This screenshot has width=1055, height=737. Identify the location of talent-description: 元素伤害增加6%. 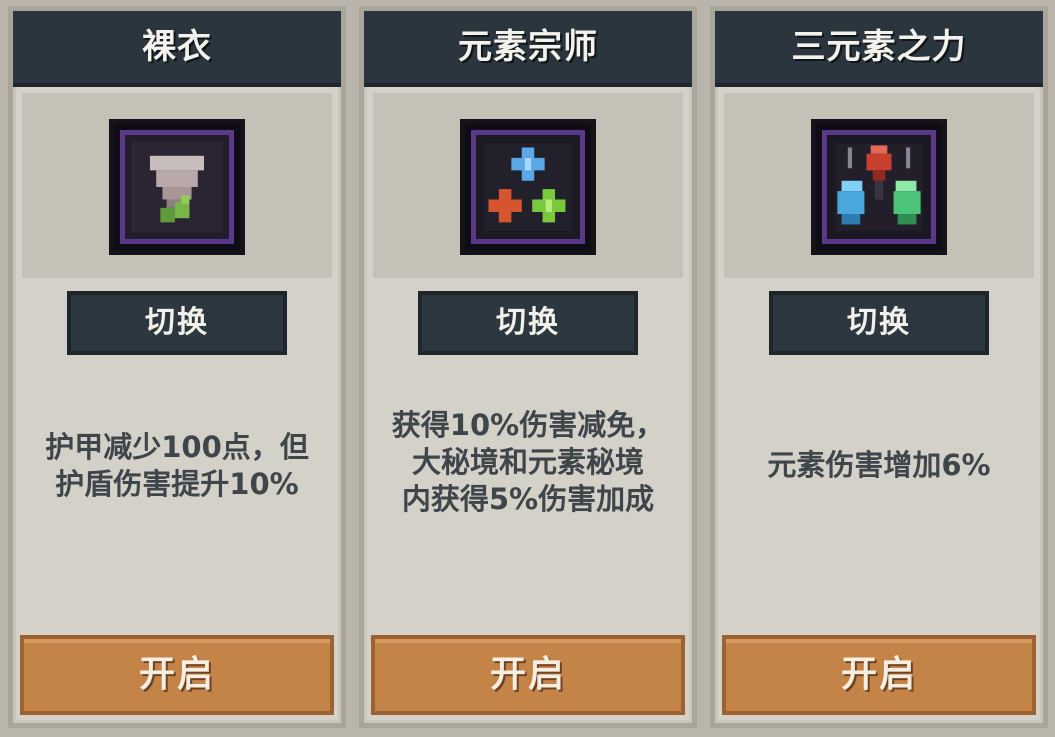
(879, 465).